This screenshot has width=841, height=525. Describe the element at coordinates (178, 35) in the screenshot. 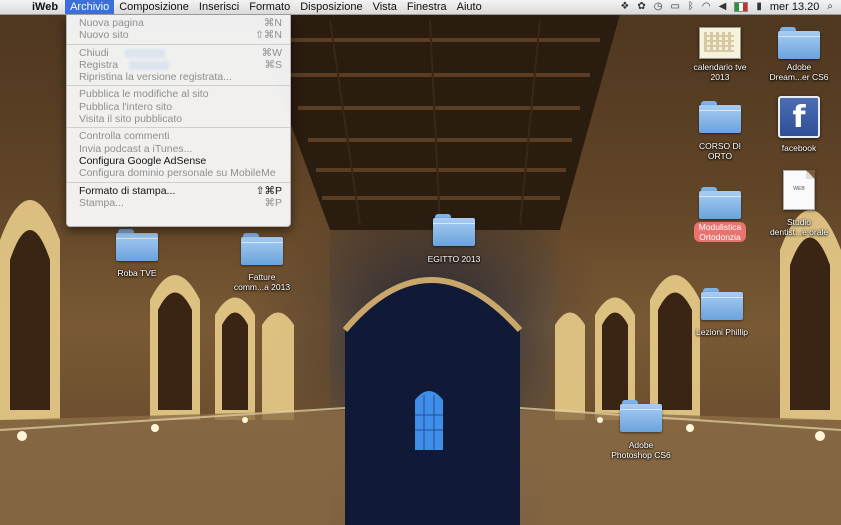

I see `menu-item-nuovo-sito: Nuovo sito ⇧⌘N` at that location.